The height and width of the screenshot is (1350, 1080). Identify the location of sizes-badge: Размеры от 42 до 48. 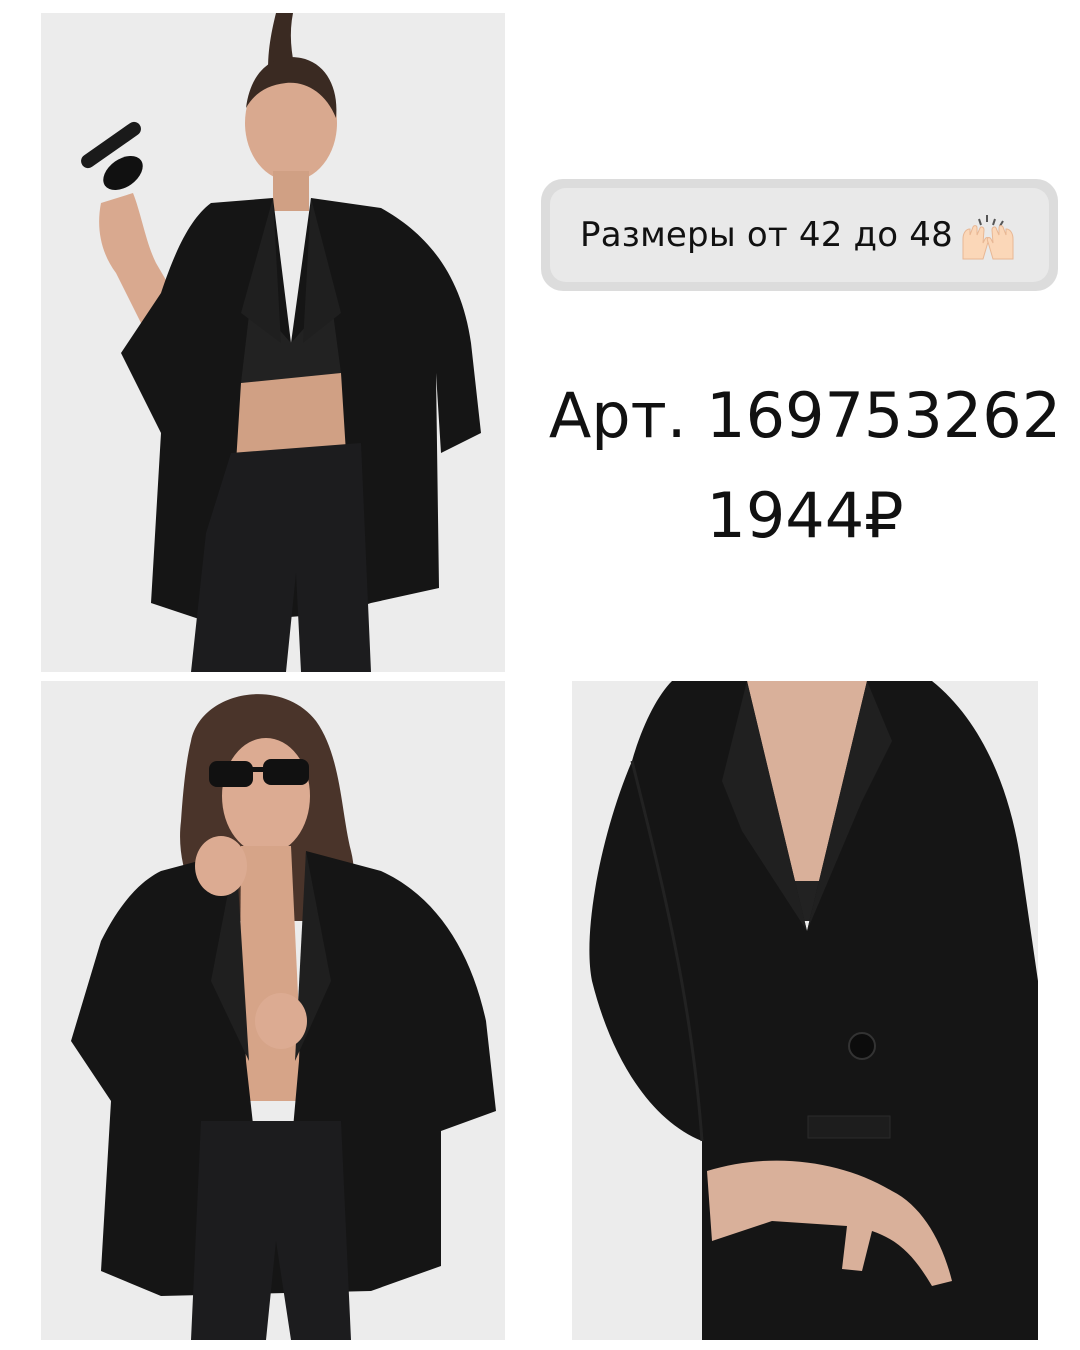
(799, 235).